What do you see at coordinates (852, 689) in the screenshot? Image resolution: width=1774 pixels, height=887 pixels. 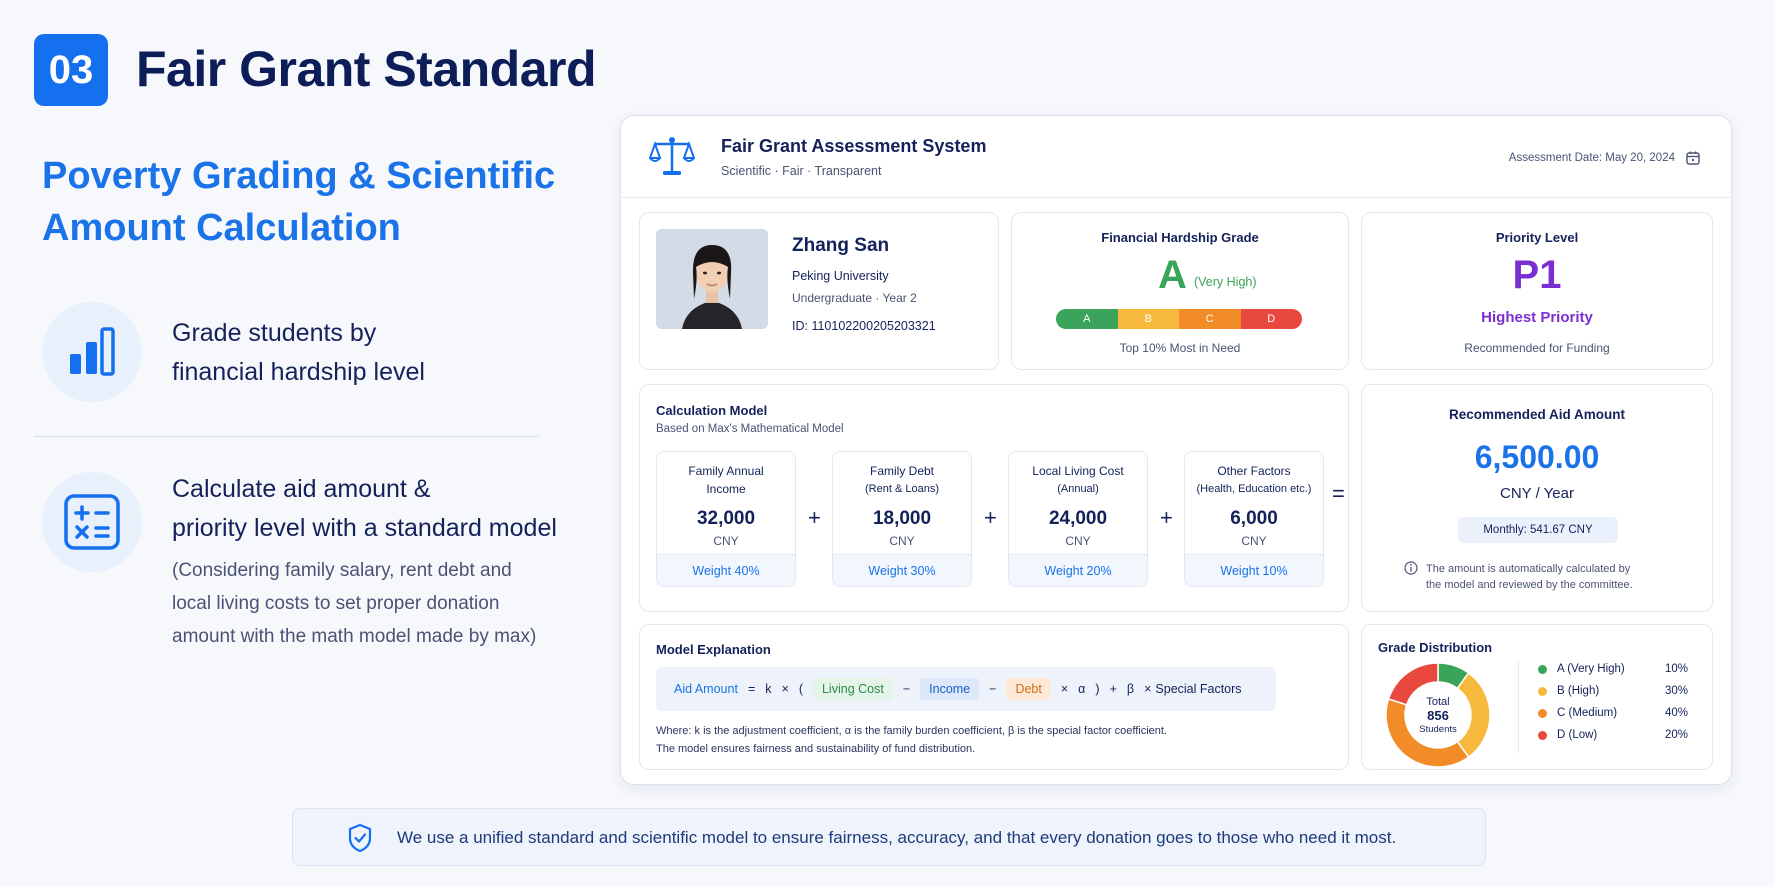 I see `formula-living-cost-chip: Living Cost` at bounding box center [852, 689].